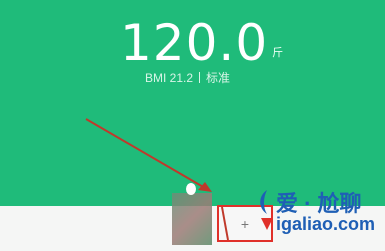 The height and width of the screenshot is (251, 385). Describe the element at coordinates (145, 153) in the screenshot. I see `arrow-line` at that location.